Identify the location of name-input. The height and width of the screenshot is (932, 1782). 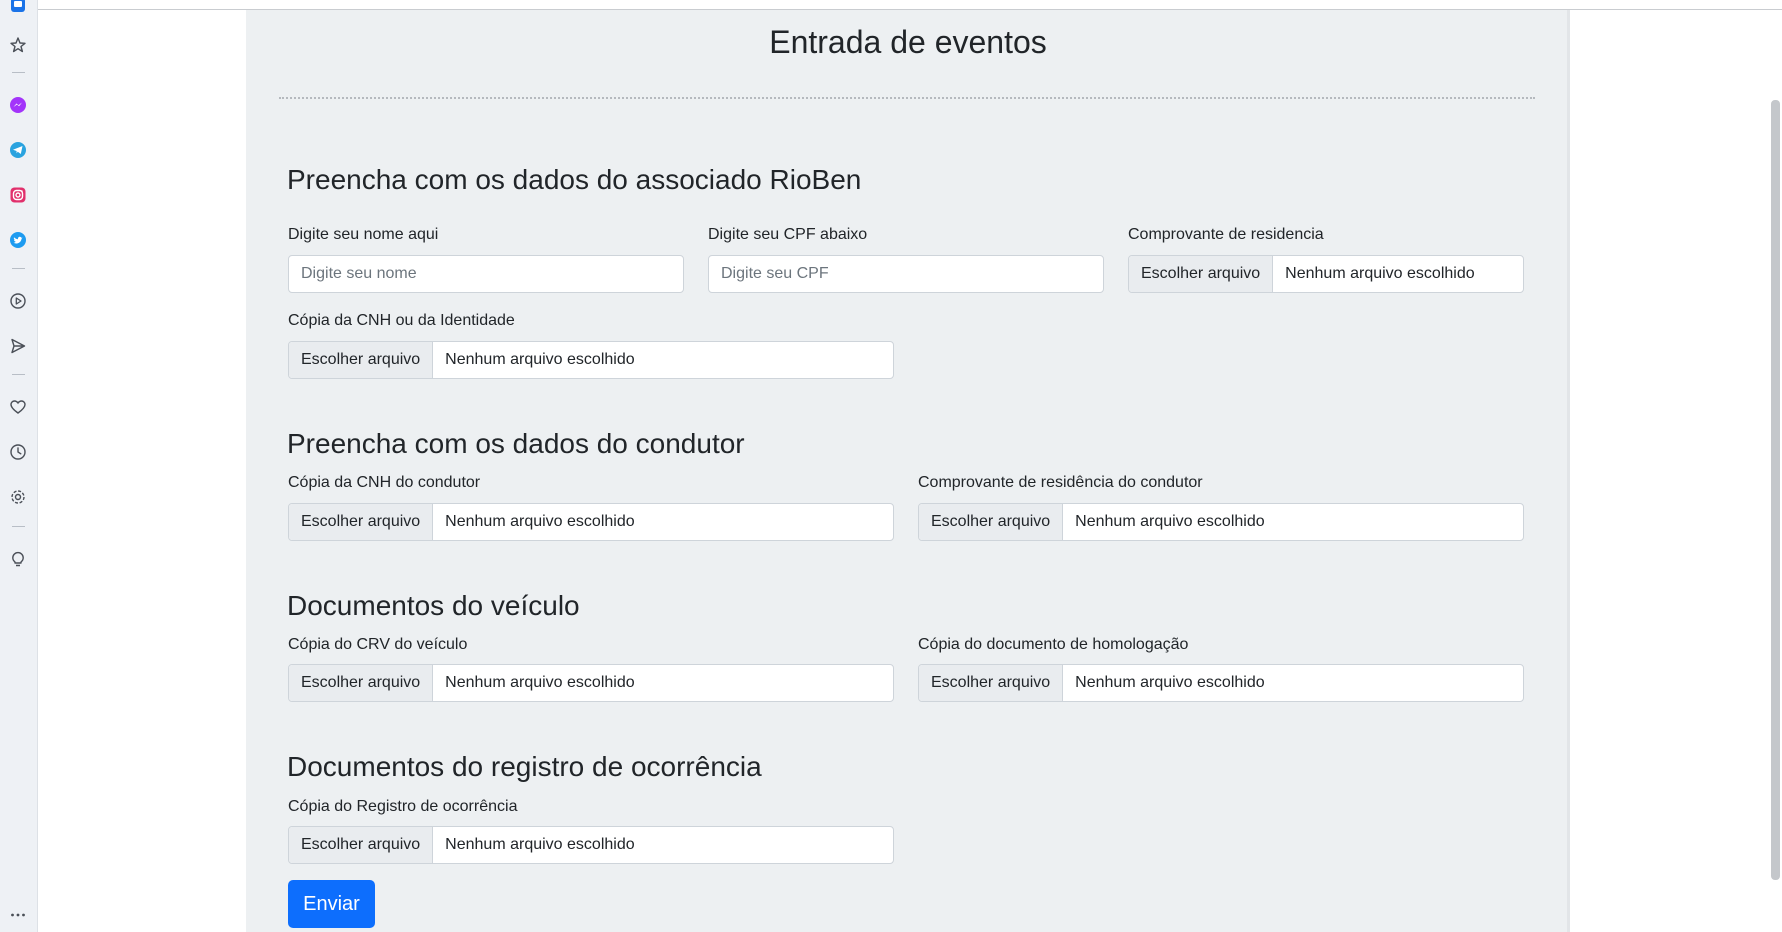
(486, 274).